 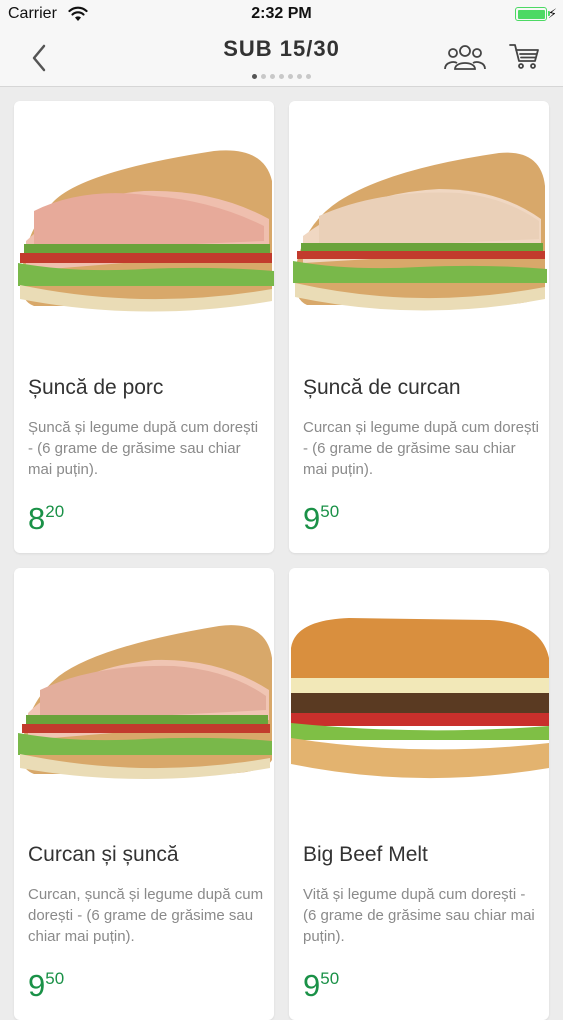 What do you see at coordinates (552, 13) in the screenshot?
I see `charging-icon: ⚡` at bounding box center [552, 13].